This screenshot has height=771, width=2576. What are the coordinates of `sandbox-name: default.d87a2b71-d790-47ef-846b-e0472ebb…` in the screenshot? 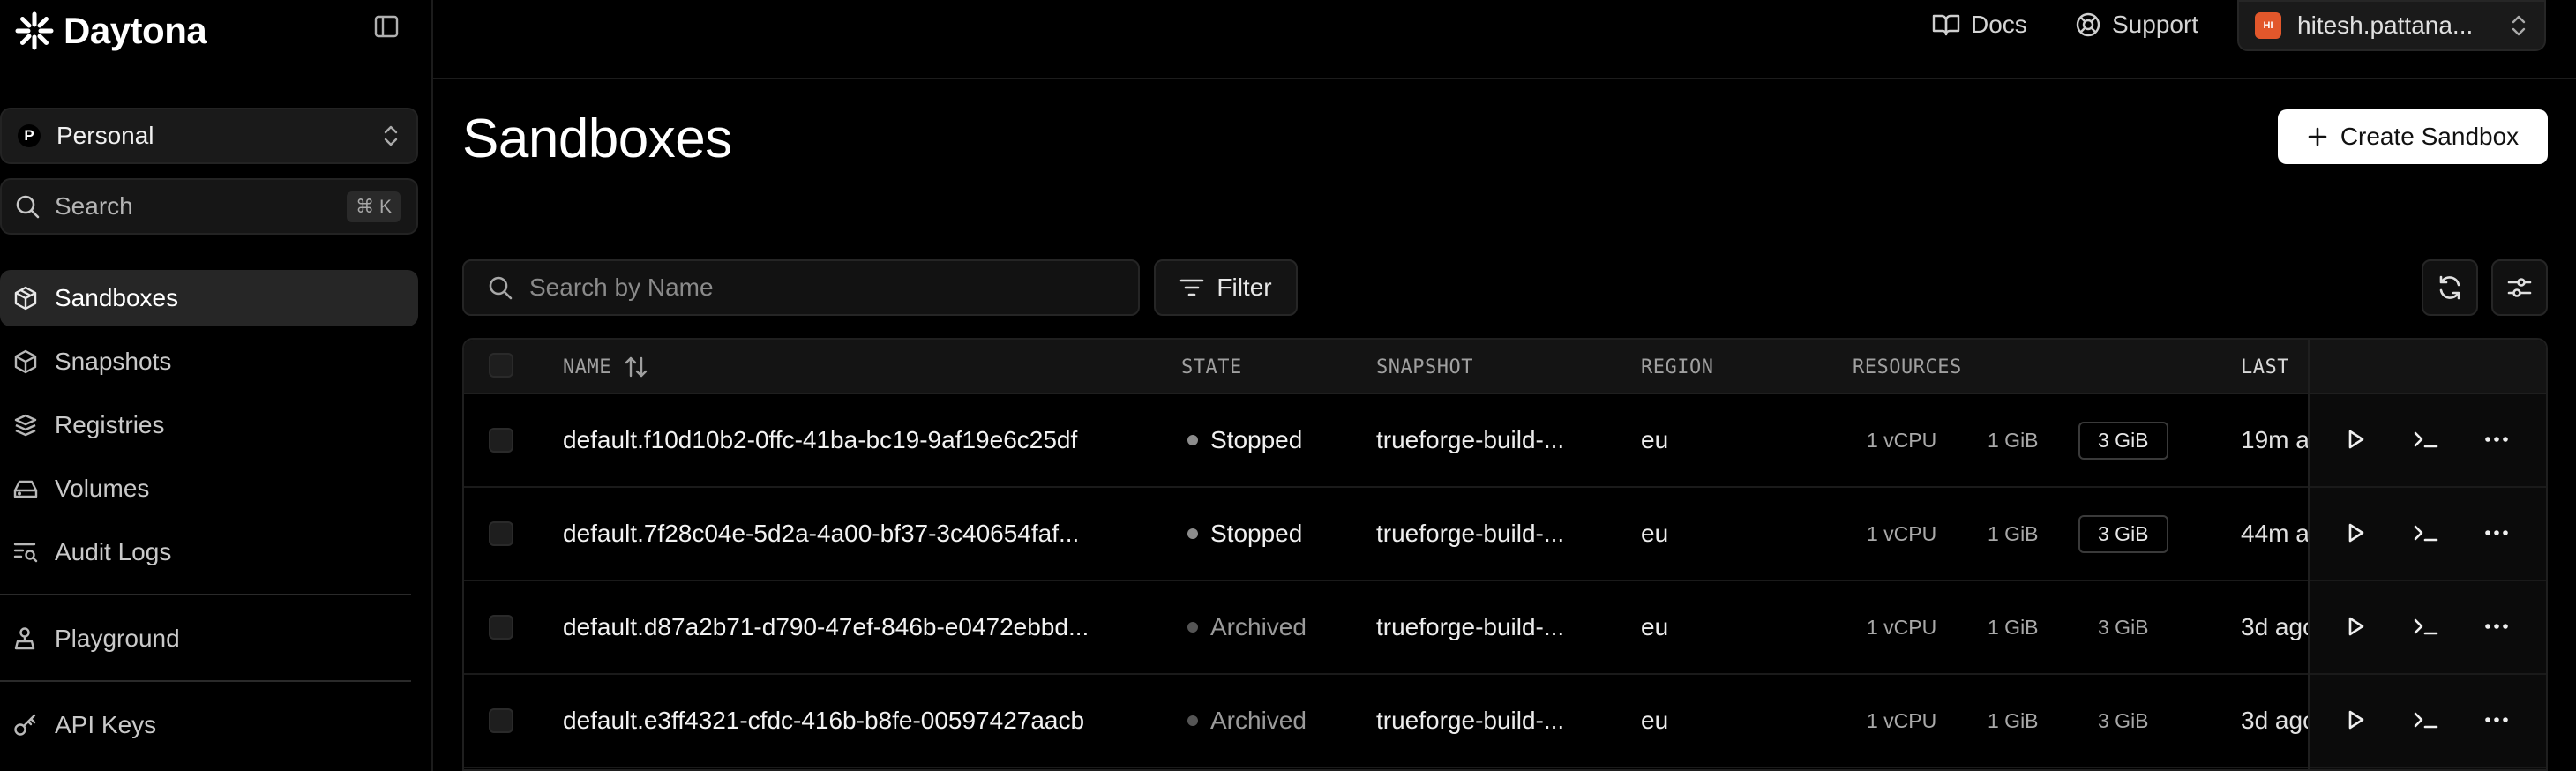 It's located at (826, 627).